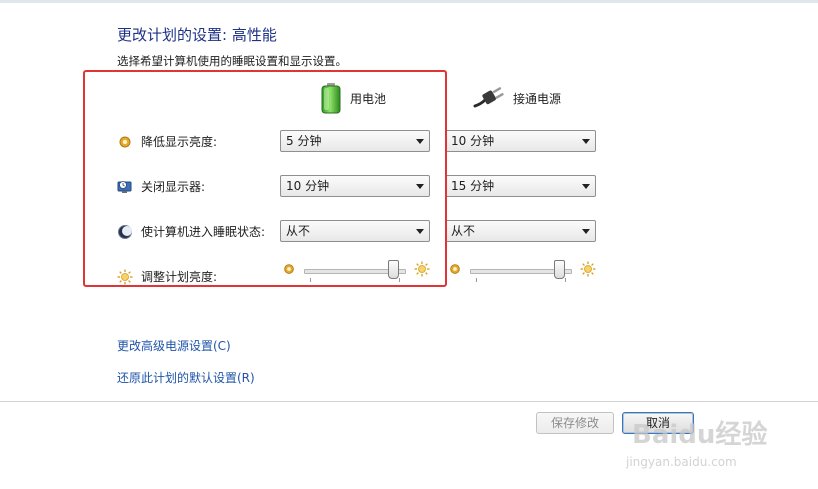 The width and height of the screenshot is (818, 489). I want to click on brightness-battery-slider, so click(355, 273).